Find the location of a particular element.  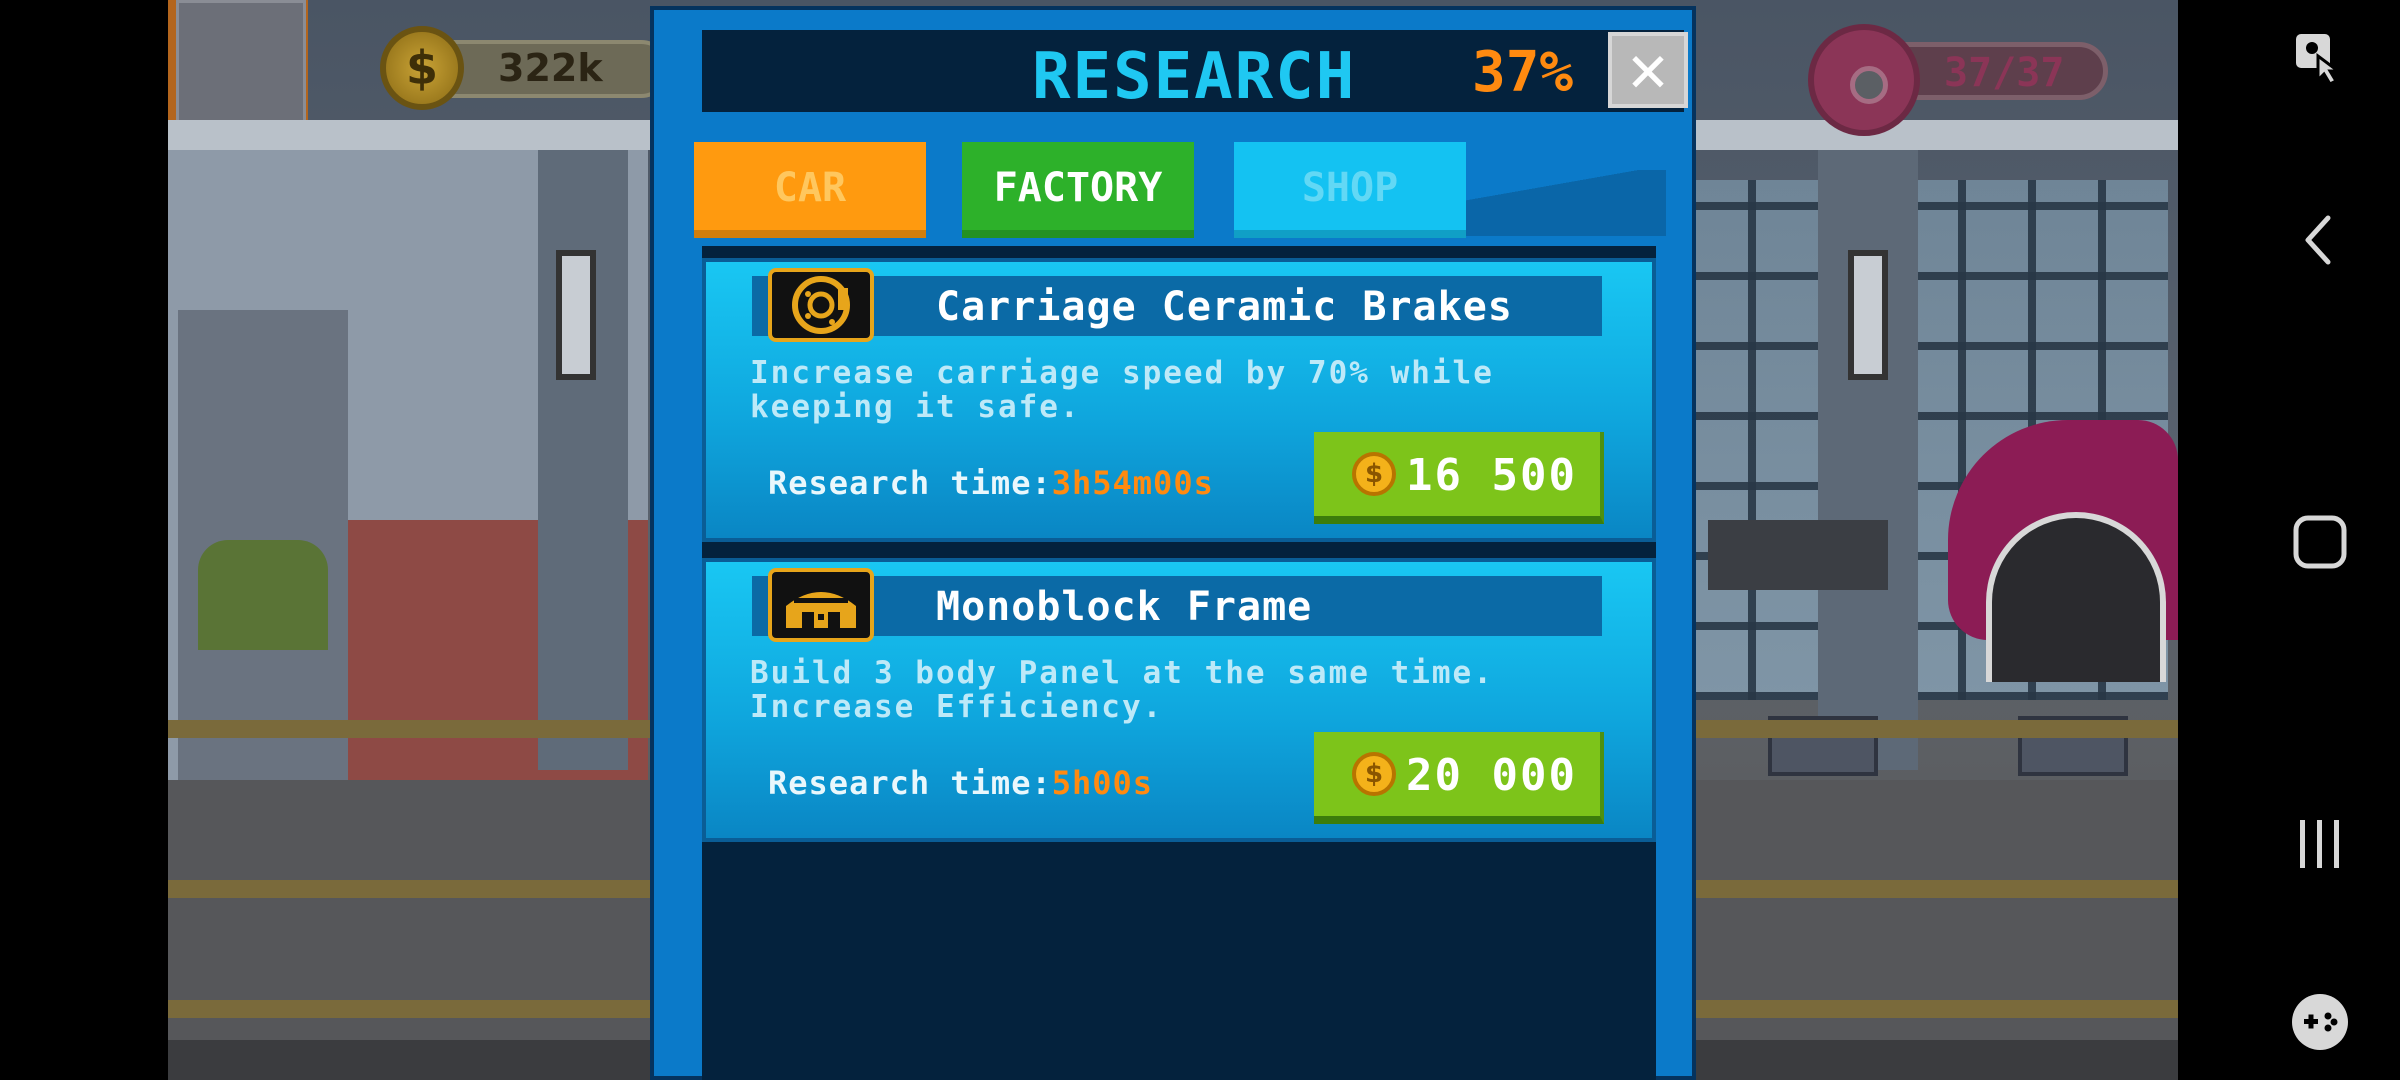

green-bush is located at coordinates (263, 595).